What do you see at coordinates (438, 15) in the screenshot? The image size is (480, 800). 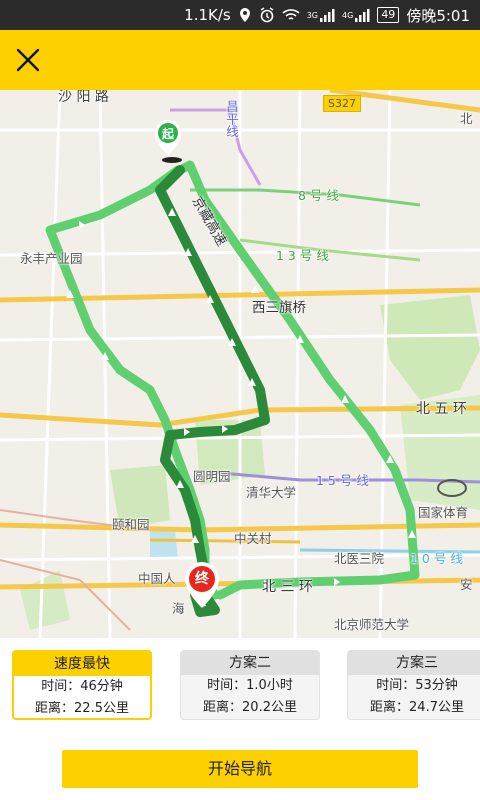 I see `clock-time: 傍晚5:01` at bounding box center [438, 15].